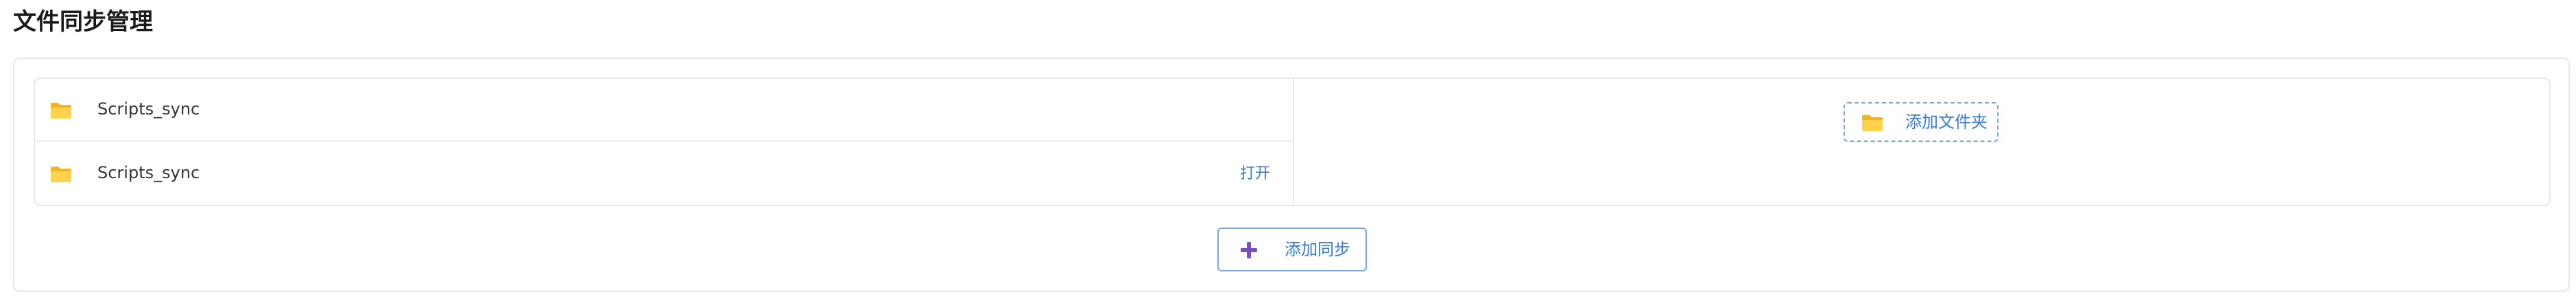 The image size is (2576, 305). I want to click on folder-row: Scripts_sync, so click(664, 110).